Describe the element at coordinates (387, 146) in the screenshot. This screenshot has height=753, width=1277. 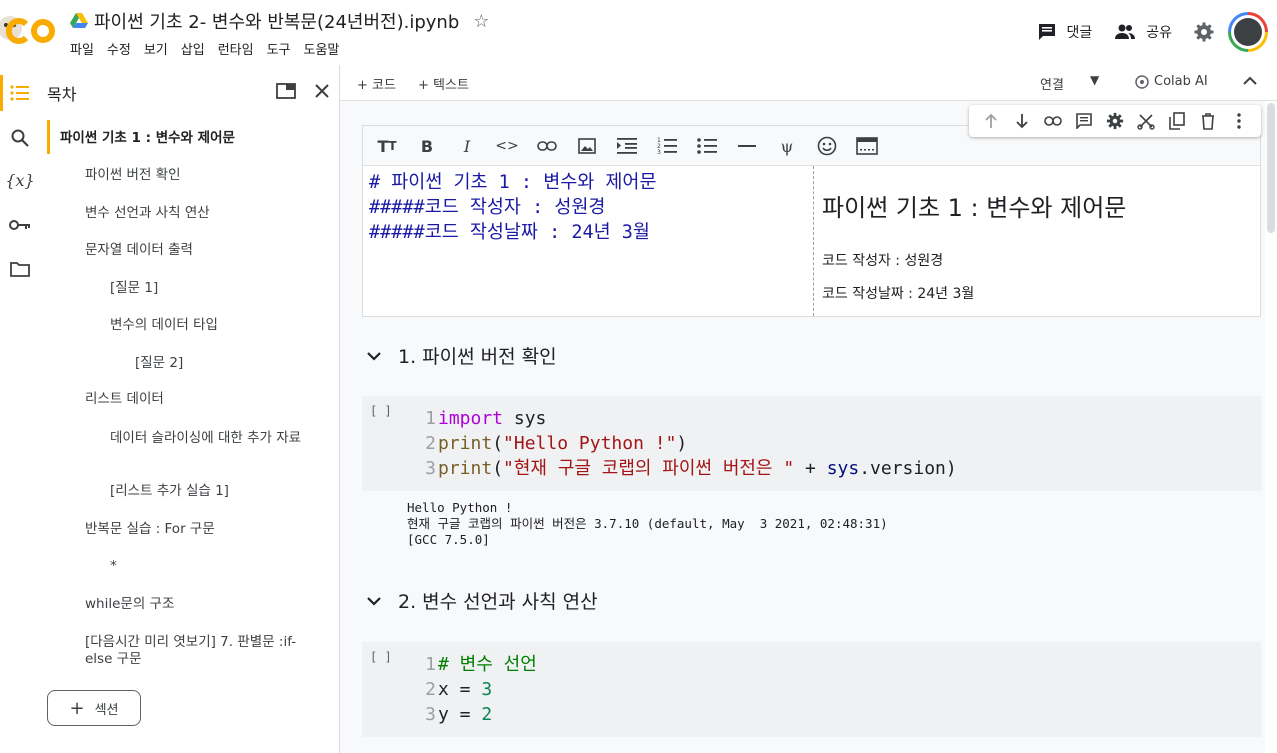
I see `heading-icon: TT` at that location.